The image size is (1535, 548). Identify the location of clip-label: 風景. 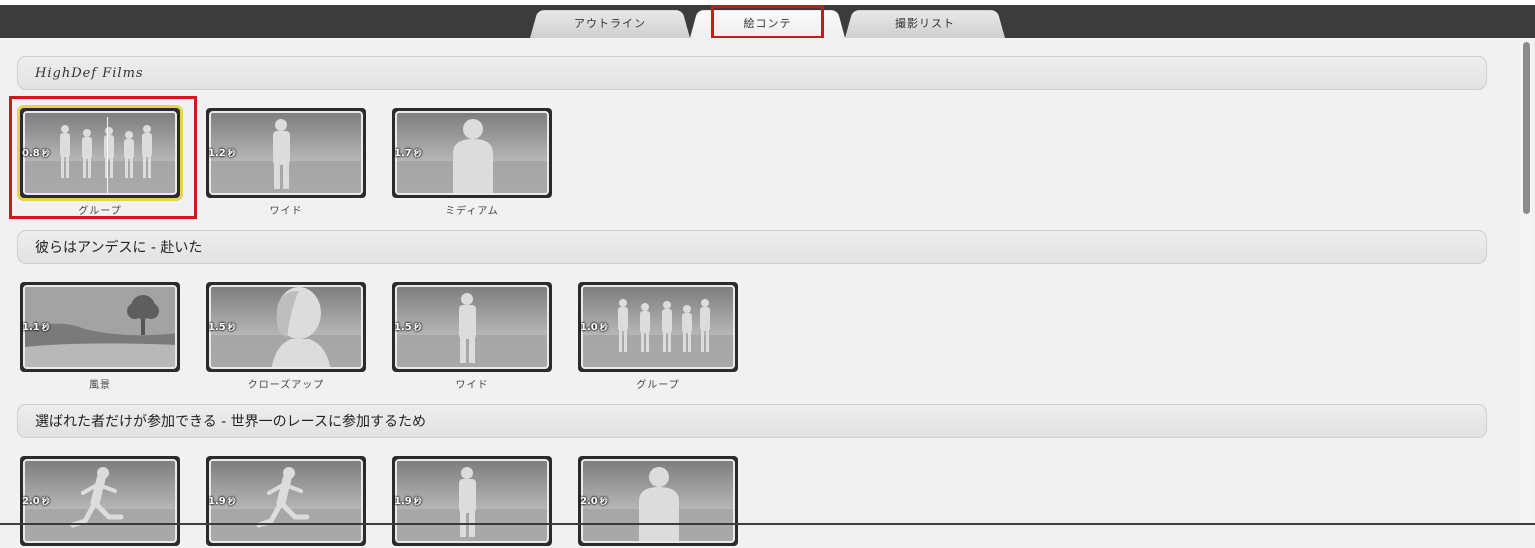
(100, 385).